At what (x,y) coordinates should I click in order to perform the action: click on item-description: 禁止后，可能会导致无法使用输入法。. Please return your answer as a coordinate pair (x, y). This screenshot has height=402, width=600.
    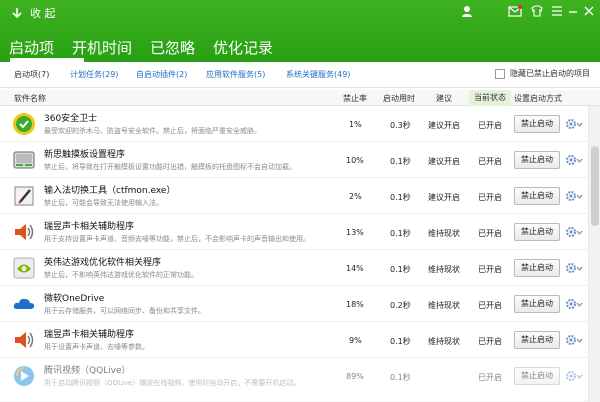
    Looking at the image, I should click on (103, 203).